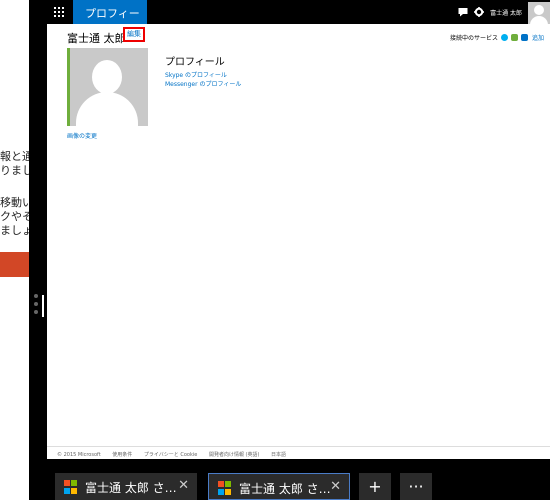 Image resolution: width=550 pixels, height=500 pixels. Describe the element at coordinates (14, 202) in the screenshot. I see `left-pane-text: 移動い` at that location.